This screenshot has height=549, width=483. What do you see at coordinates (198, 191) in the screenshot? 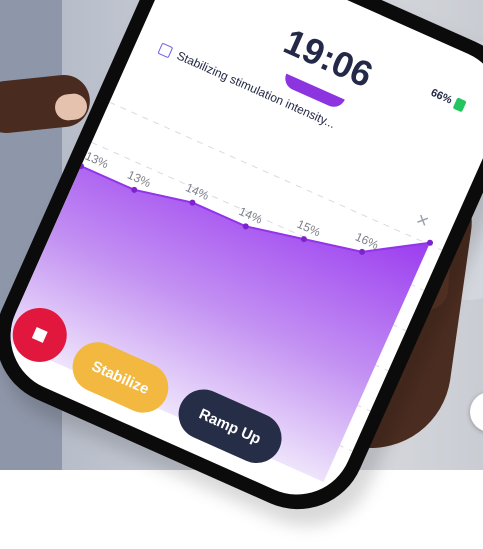
I see `data-label: 14%` at bounding box center [198, 191].